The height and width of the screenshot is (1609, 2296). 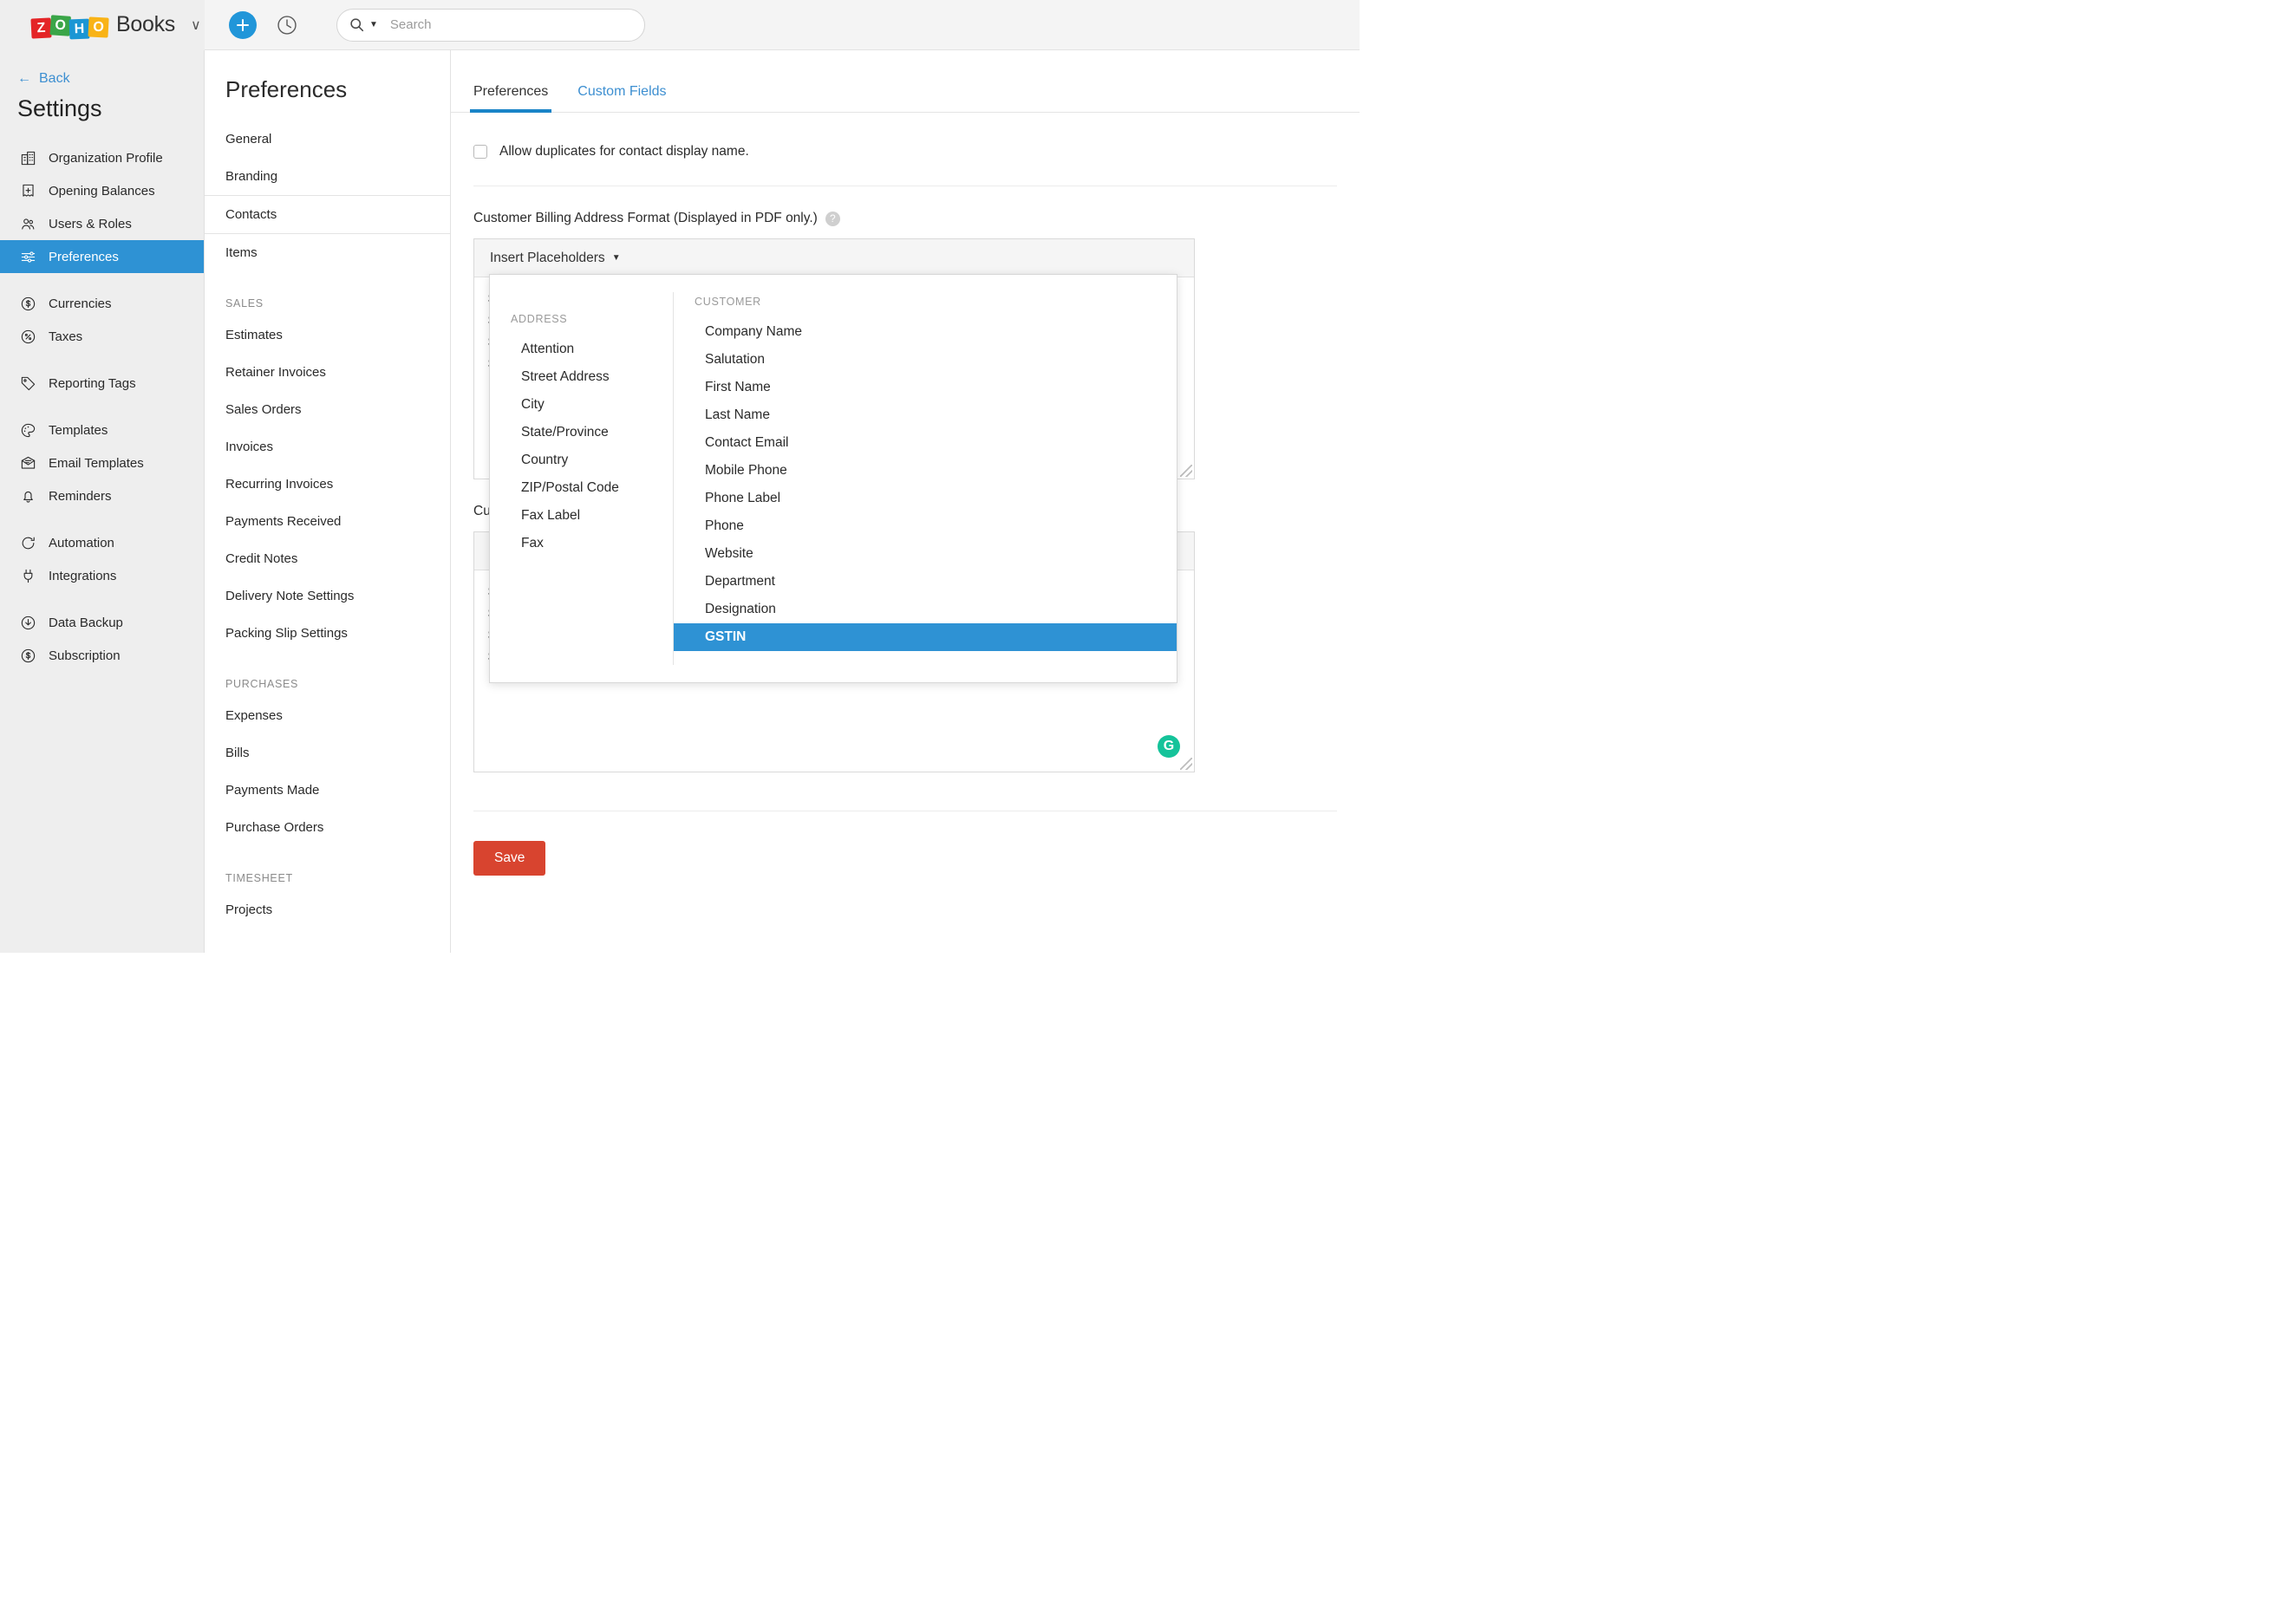 I want to click on placeholder-item-zip-postal-code: ZIP/Postal Code, so click(x=581, y=488).